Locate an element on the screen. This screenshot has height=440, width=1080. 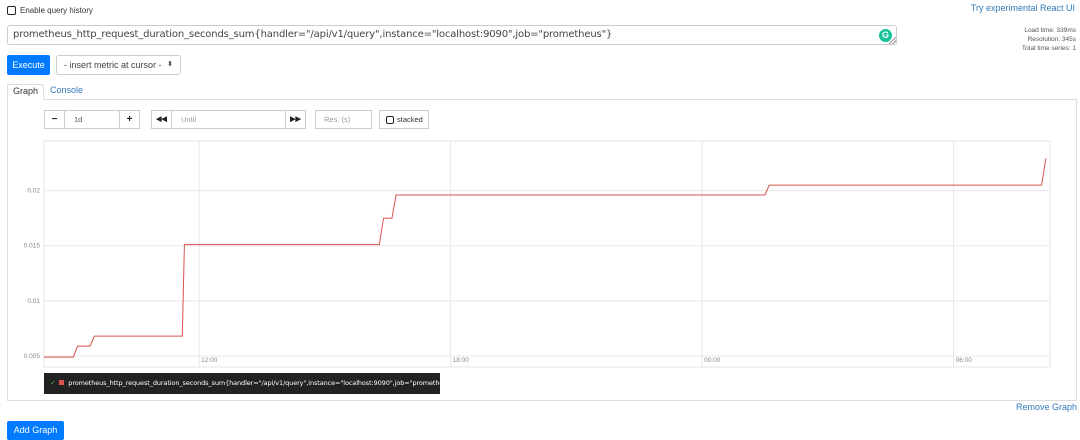
x-tick-label: 18:00 is located at coordinates (461, 360).